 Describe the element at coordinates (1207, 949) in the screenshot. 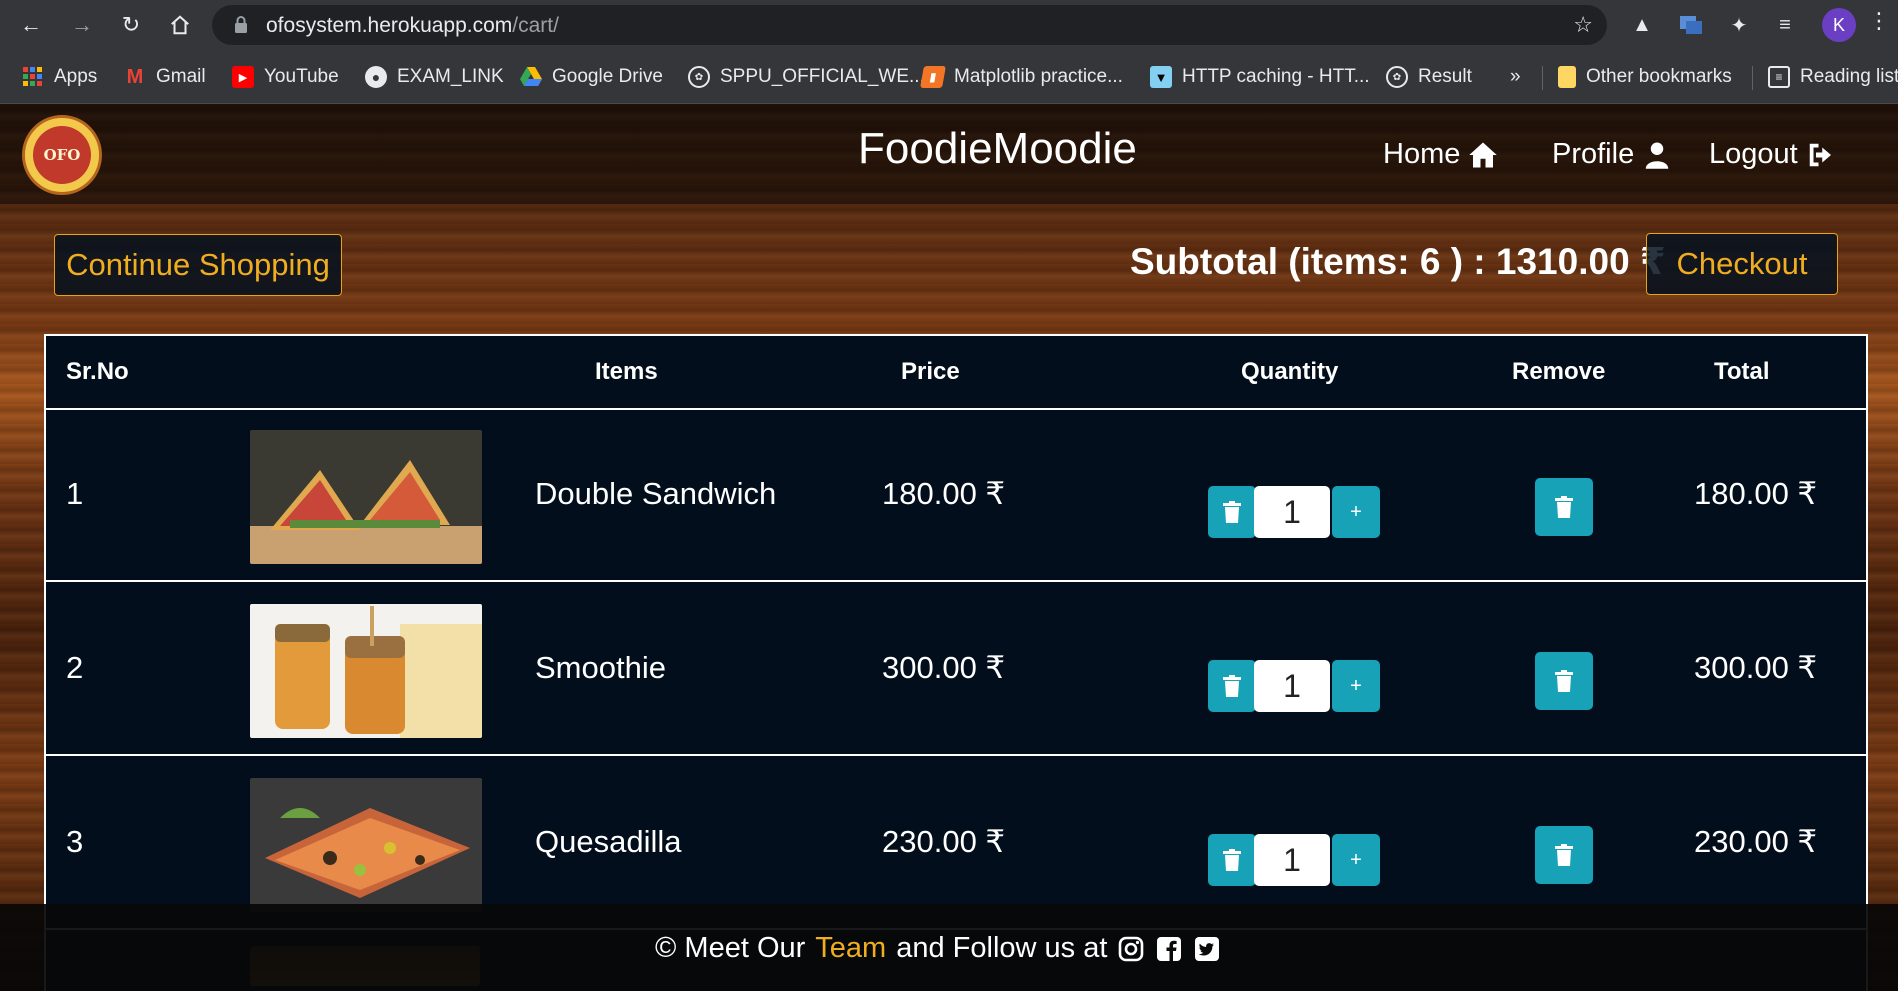

I see `twitter-icon` at that location.